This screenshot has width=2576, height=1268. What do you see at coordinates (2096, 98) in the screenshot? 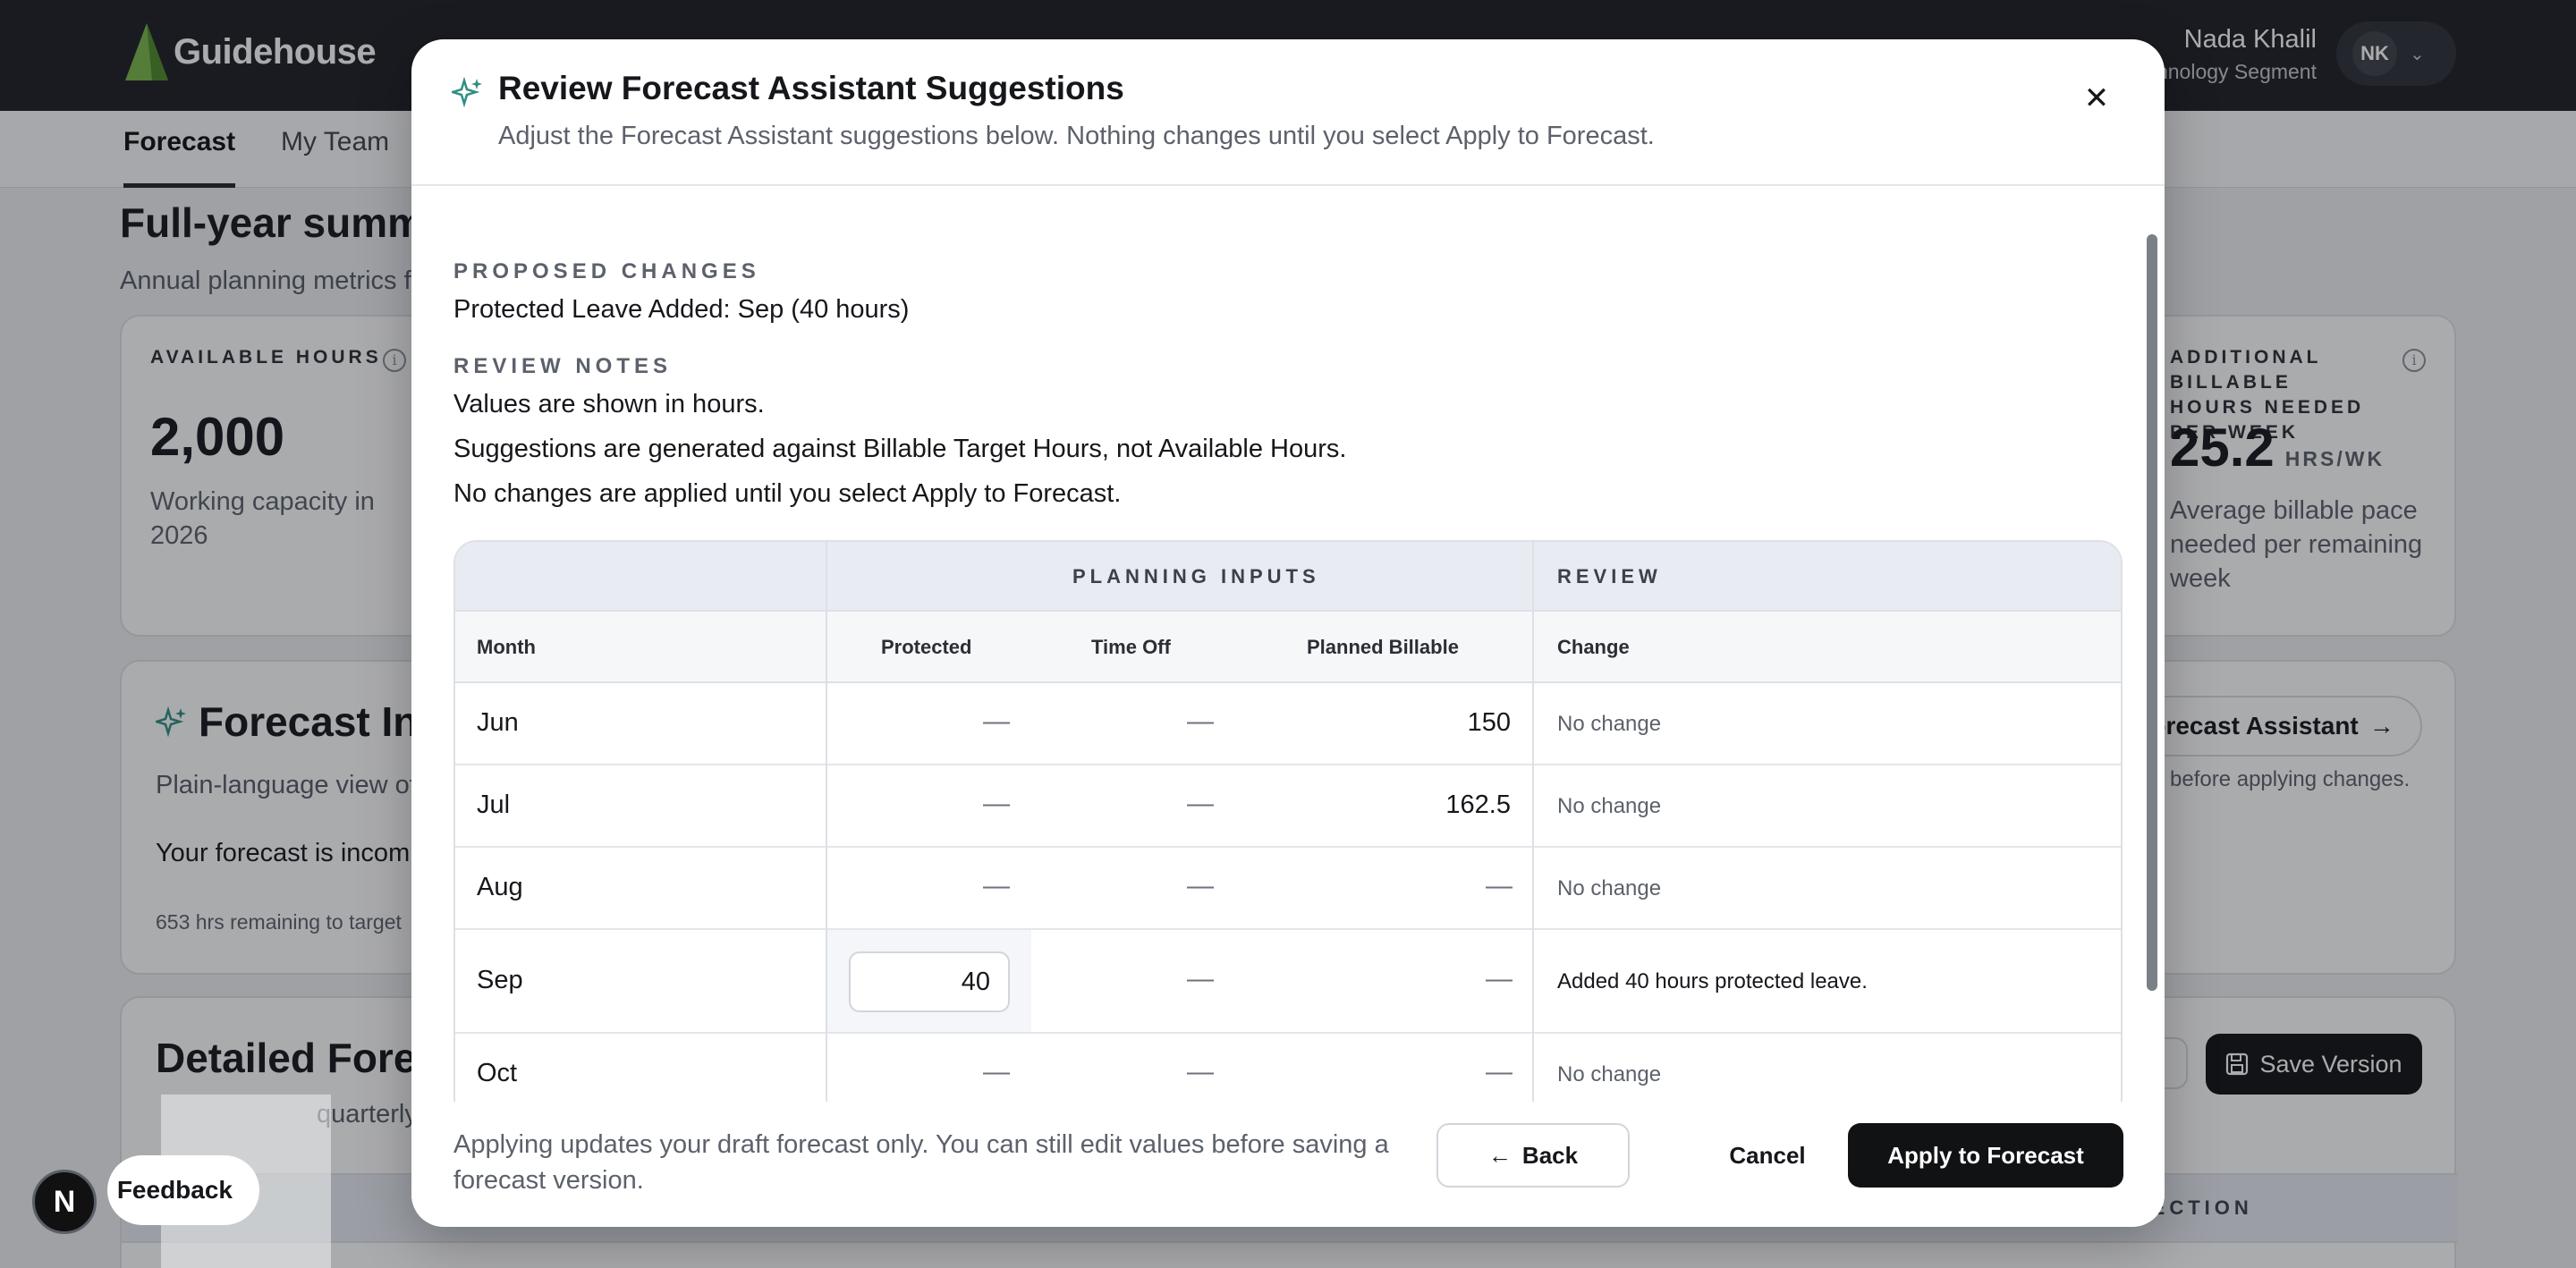
I see `close-icon: ✕` at bounding box center [2096, 98].